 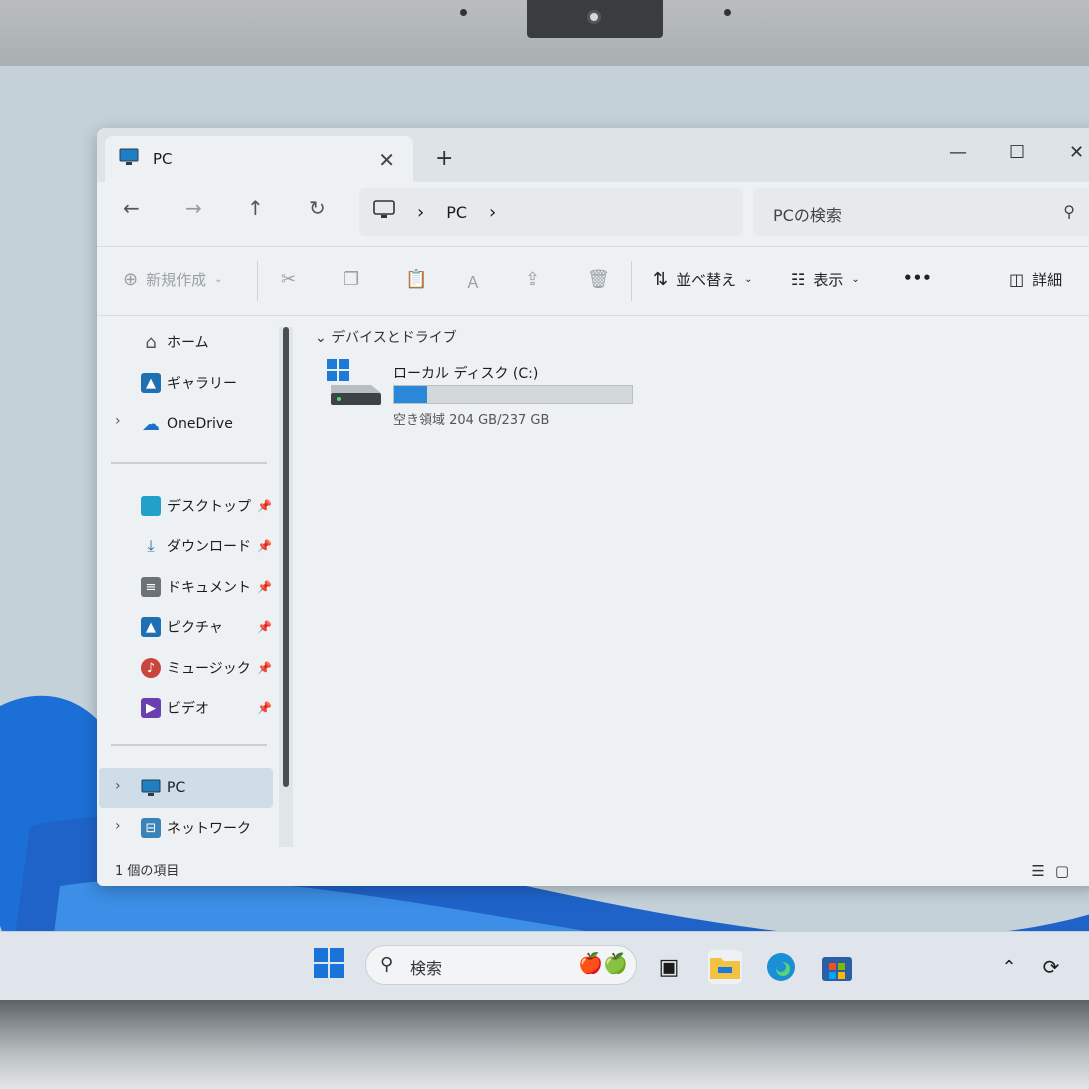 What do you see at coordinates (182, 627) in the screenshot?
I see `sidebar-item-pictures: ▲ ピクチャ` at bounding box center [182, 627].